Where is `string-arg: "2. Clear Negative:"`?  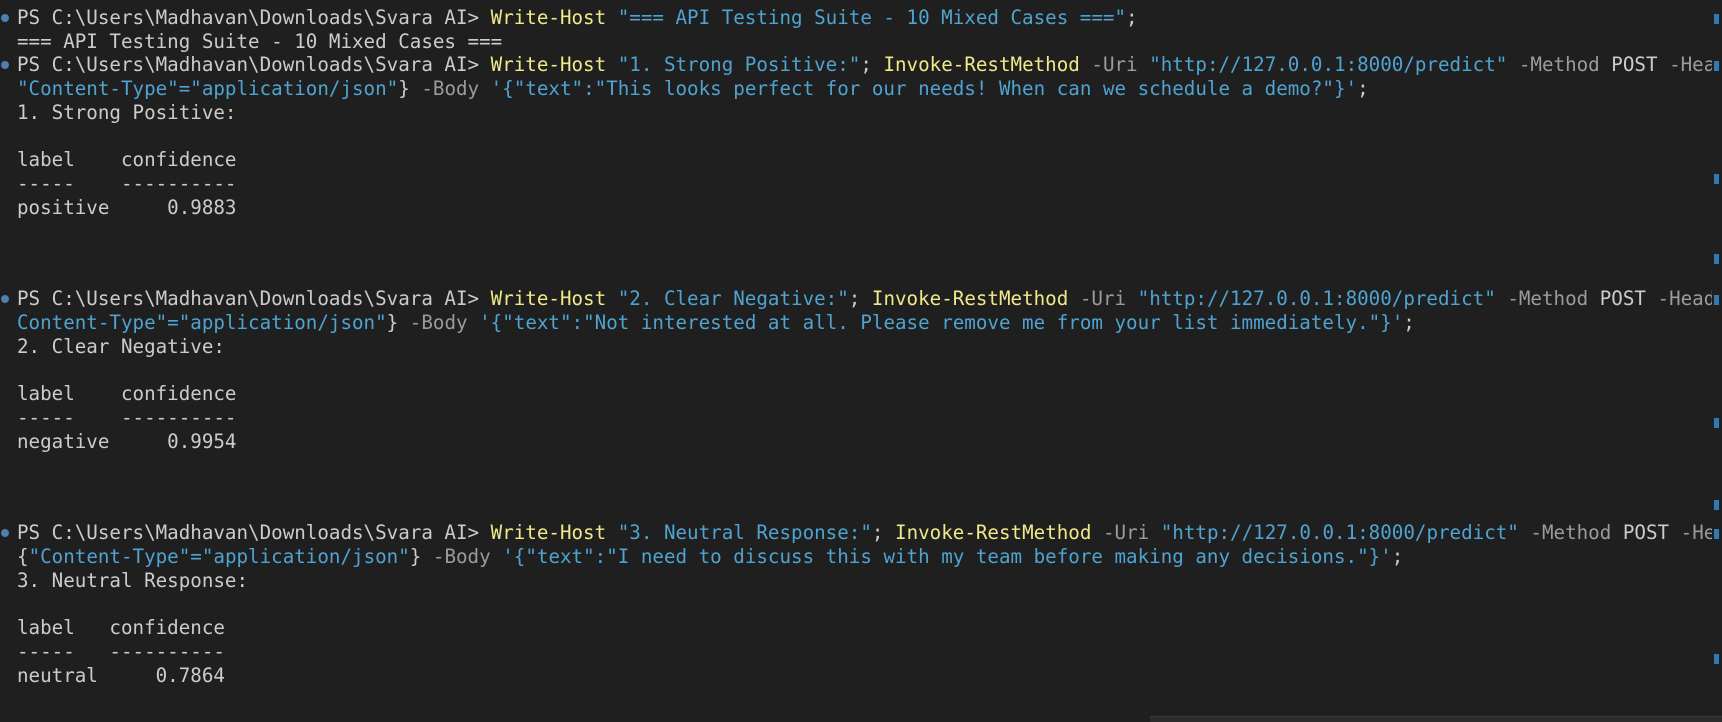
string-arg: "2. Clear Negative:" is located at coordinates (733, 298).